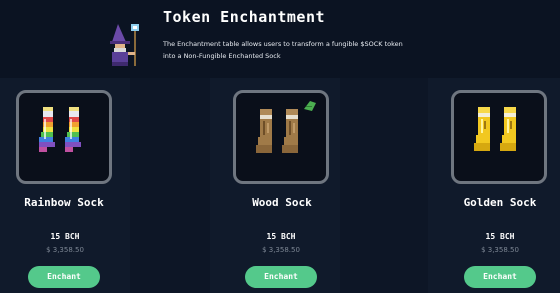 This screenshot has height=293, width=560. Describe the element at coordinates (495, 129) in the screenshot. I see `golden-sock-icon` at that location.